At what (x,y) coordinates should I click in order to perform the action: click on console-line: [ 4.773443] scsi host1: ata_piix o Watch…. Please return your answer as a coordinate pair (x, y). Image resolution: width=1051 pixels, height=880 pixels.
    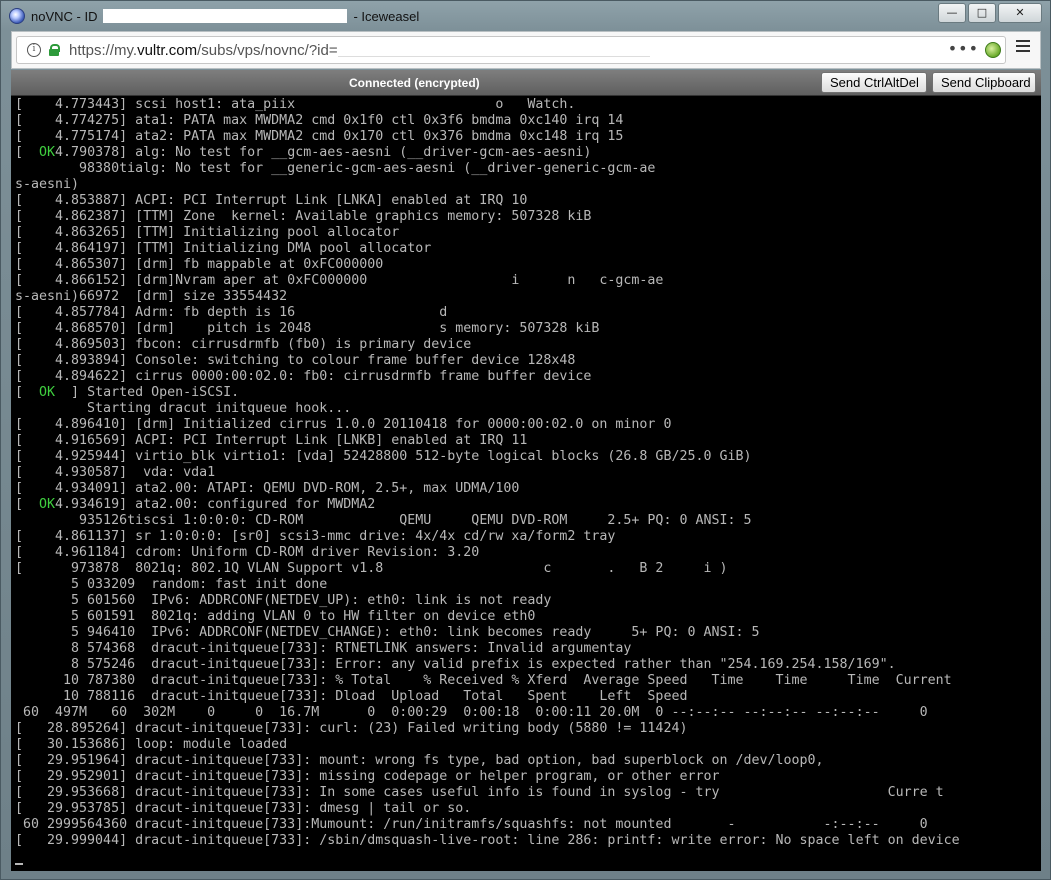
    Looking at the image, I should click on (528, 105).